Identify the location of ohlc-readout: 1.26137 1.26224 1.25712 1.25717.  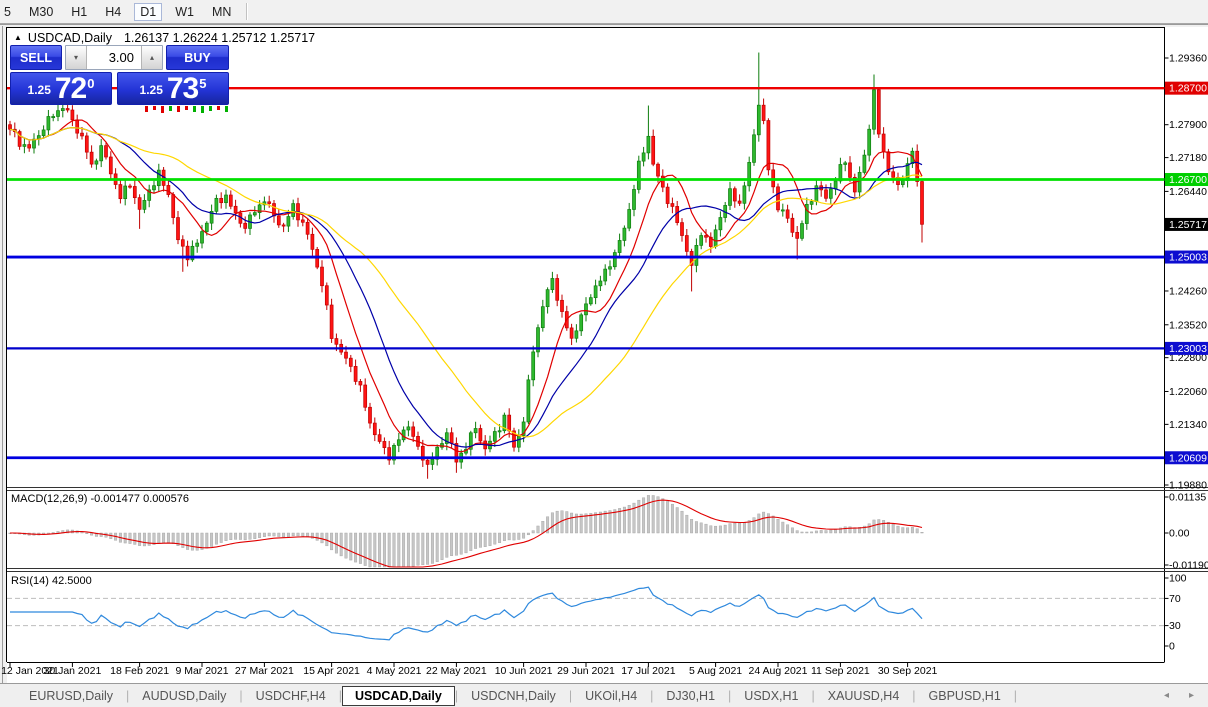
(219, 38).